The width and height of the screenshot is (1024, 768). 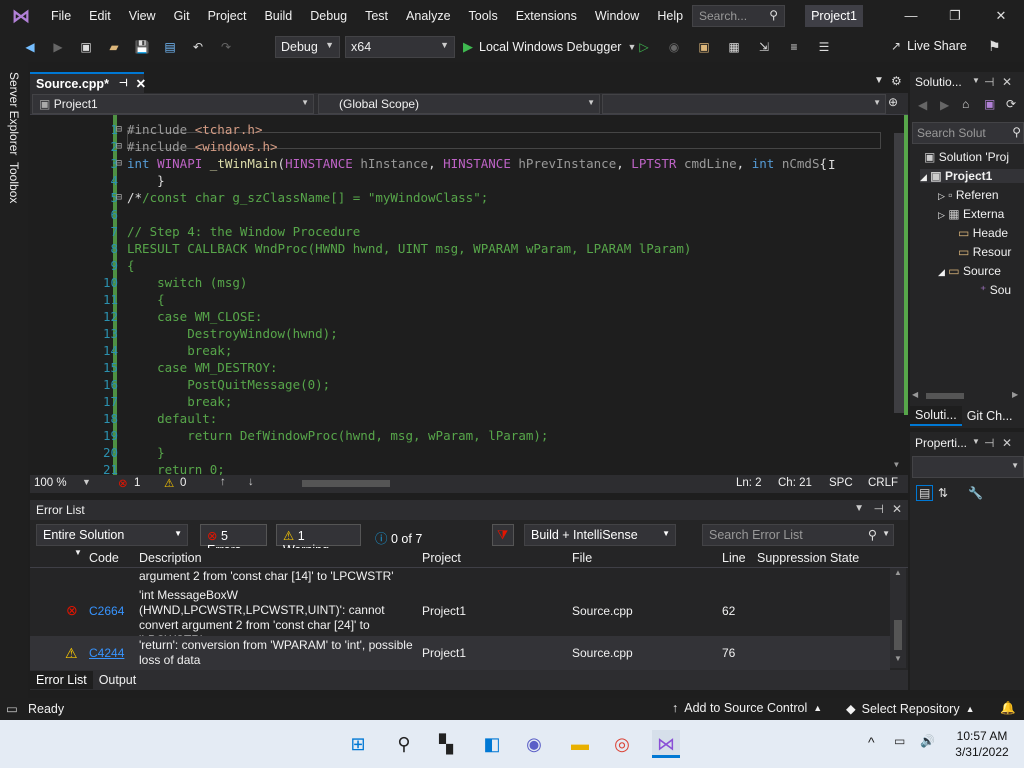 What do you see at coordinates (915, 394) in the screenshot?
I see `scroll-left-icon: ◀` at bounding box center [915, 394].